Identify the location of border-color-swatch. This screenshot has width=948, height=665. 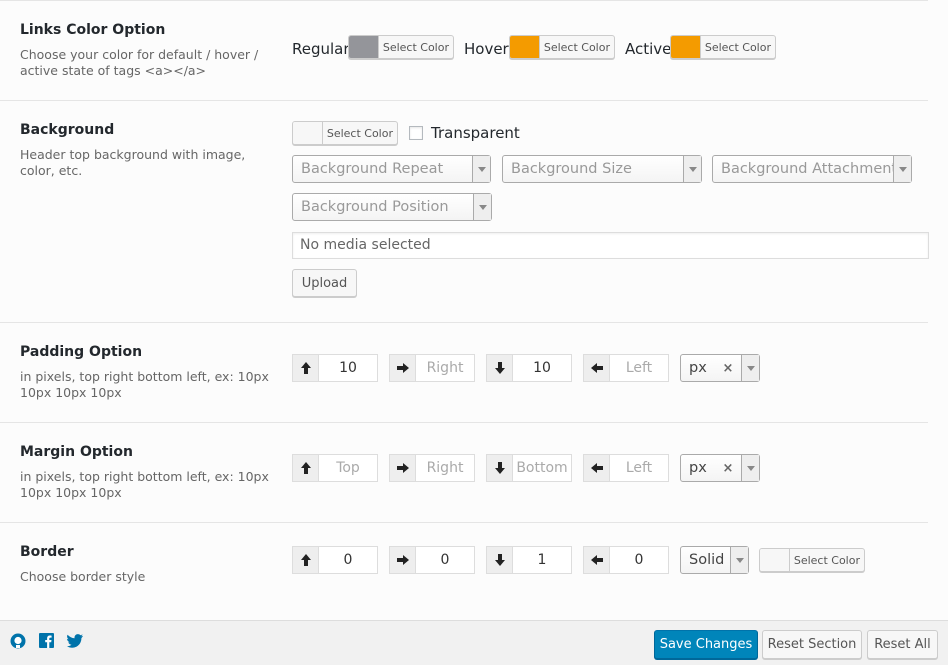
(775, 560).